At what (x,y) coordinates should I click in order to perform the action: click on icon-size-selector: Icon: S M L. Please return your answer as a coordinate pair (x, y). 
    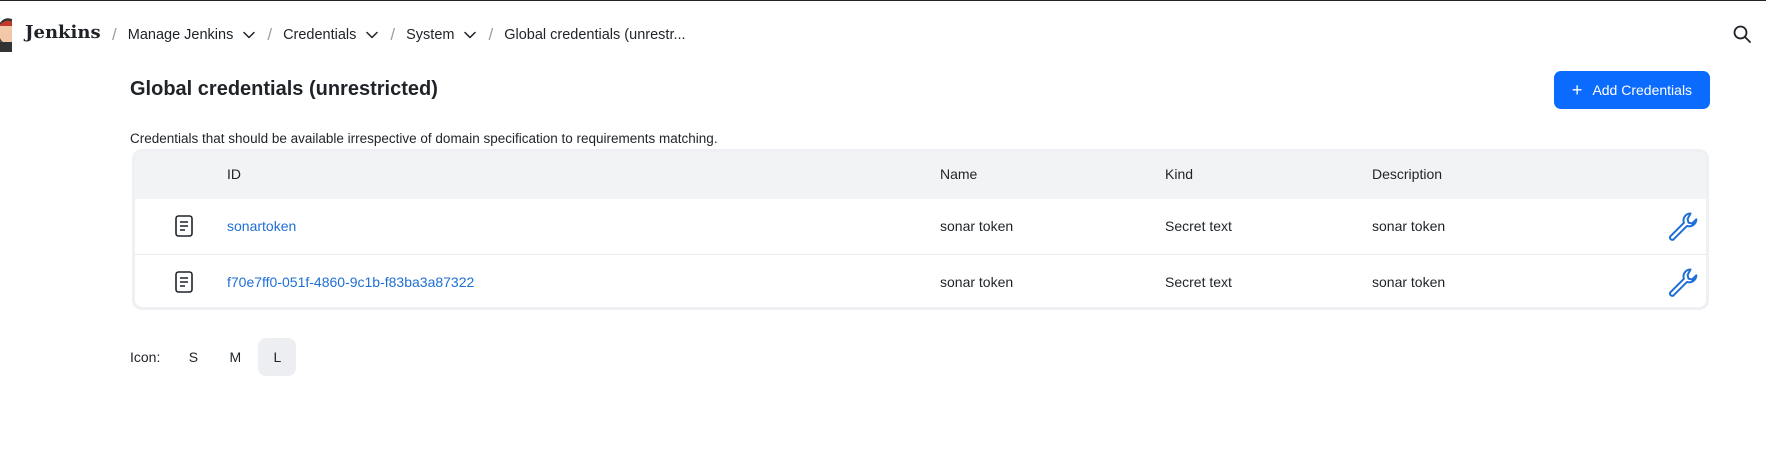
    Looking at the image, I should click on (215, 357).